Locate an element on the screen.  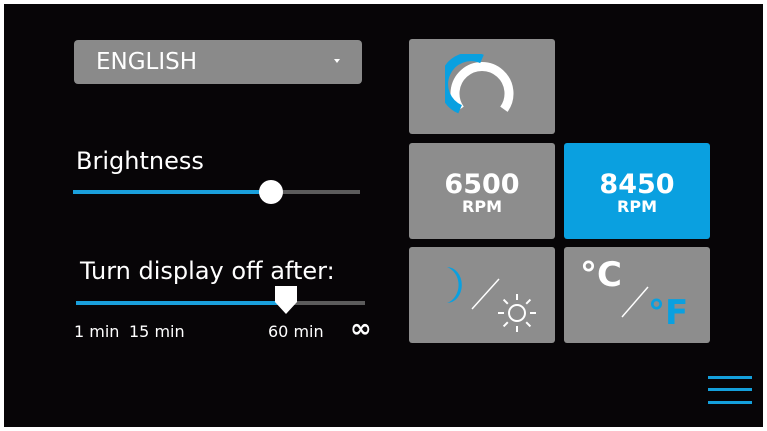
fan-mode-8450-button: 8450 RPM is located at coordinates (637, 191).